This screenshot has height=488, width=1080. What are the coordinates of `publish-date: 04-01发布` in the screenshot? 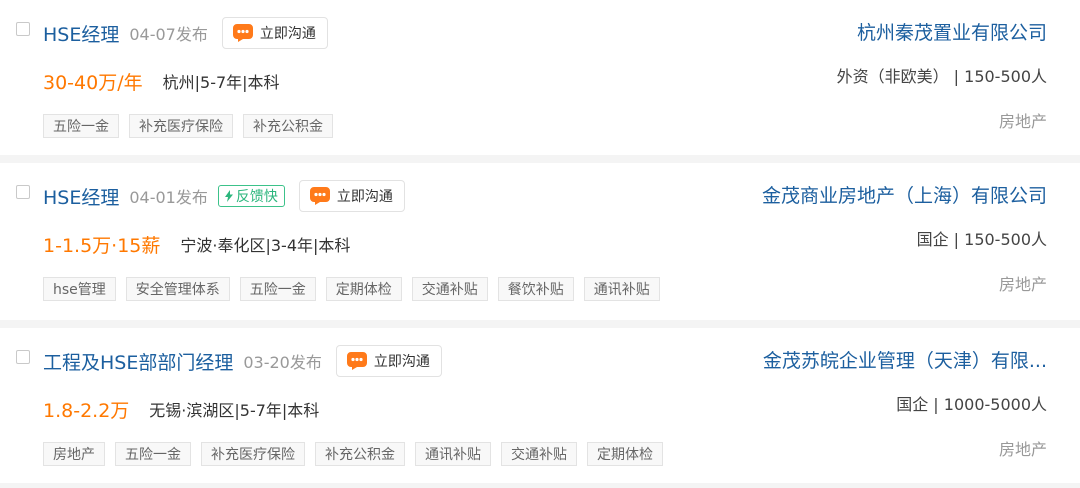 It's located at (168, 197).